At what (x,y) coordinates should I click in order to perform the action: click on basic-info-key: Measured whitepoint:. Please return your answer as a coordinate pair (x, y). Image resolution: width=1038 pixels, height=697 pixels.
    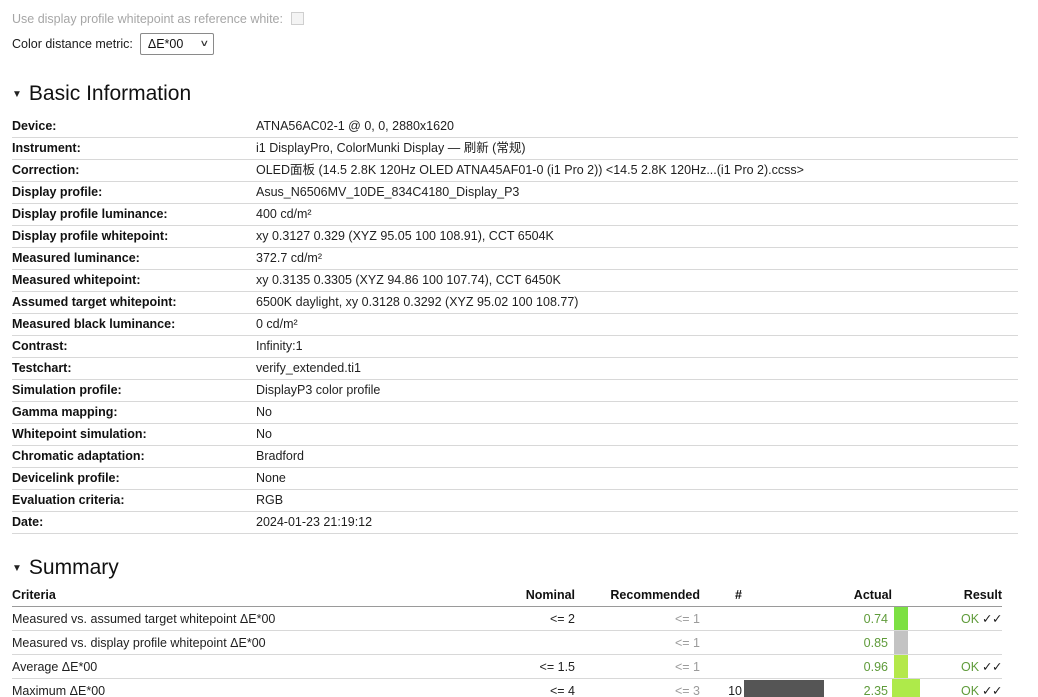
    Looking at the image, I should click on (134, 281).